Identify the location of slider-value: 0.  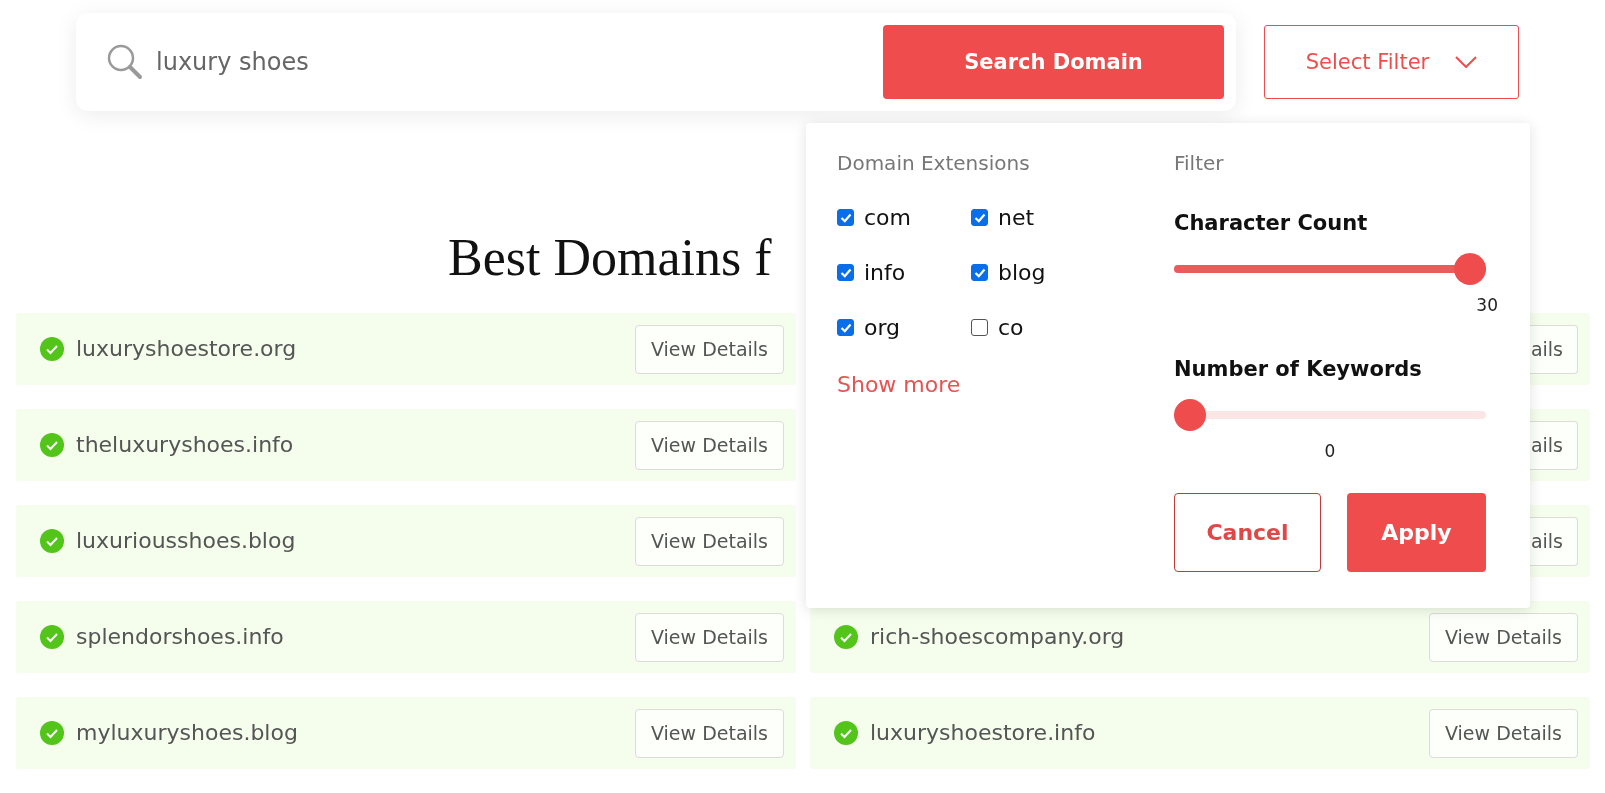
(1330, 451).